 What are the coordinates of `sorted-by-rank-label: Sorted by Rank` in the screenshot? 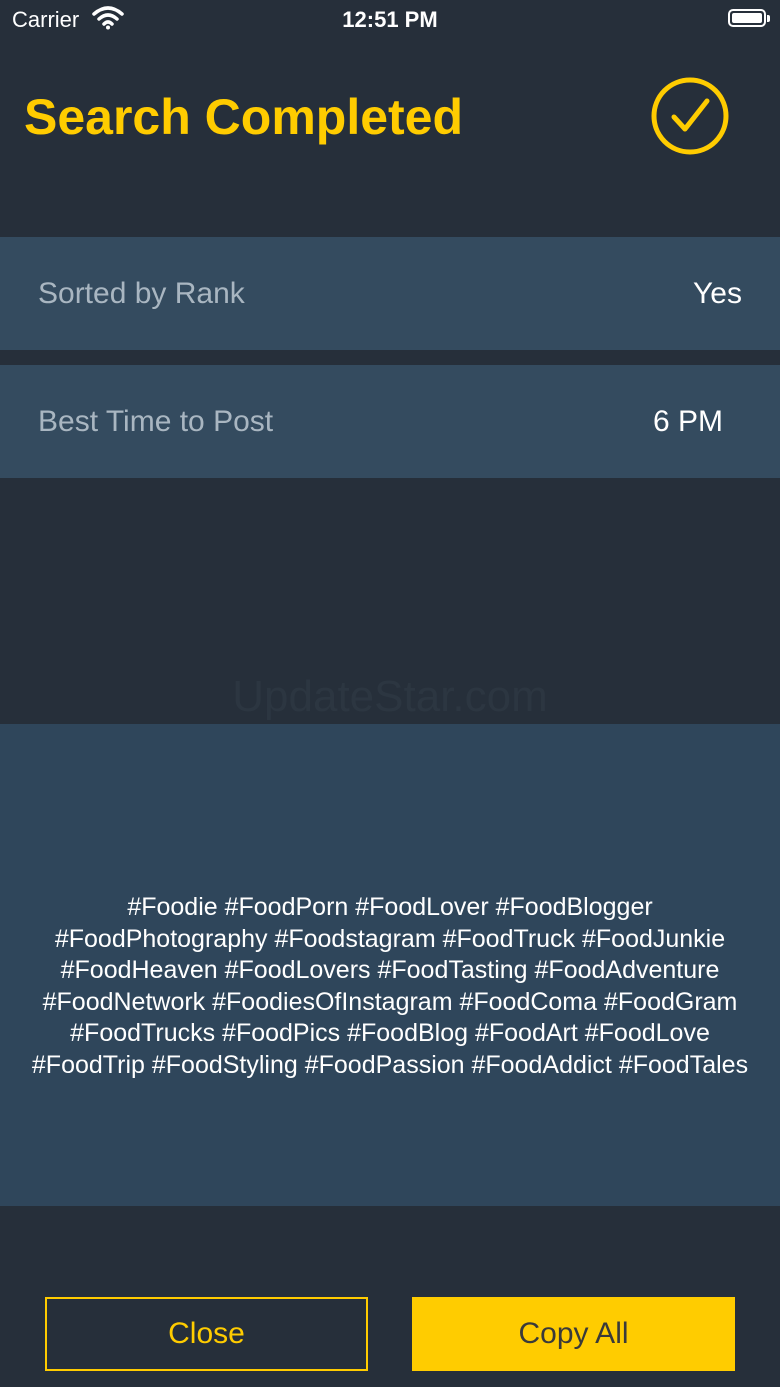 It's located at (141, 293).